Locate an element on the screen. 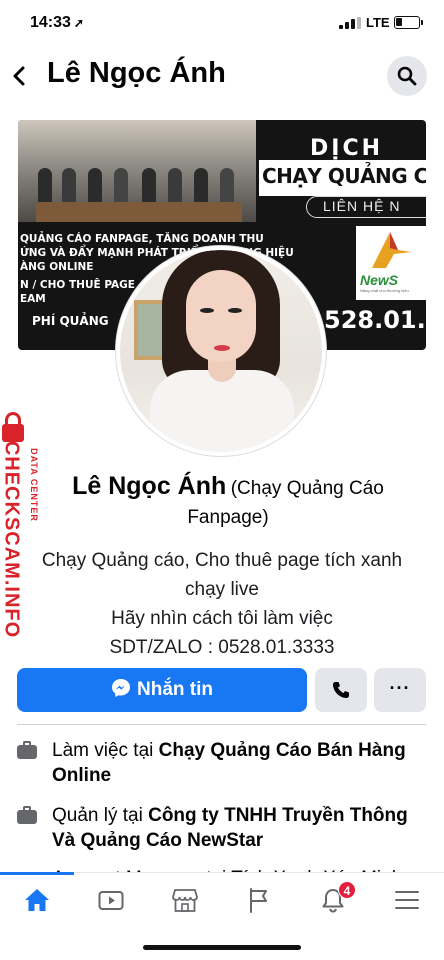  profile-name-block: Lê Ngọc Ánh (Chạy Quảng Cáo Fanpage) is located at coordinates (228, 500).